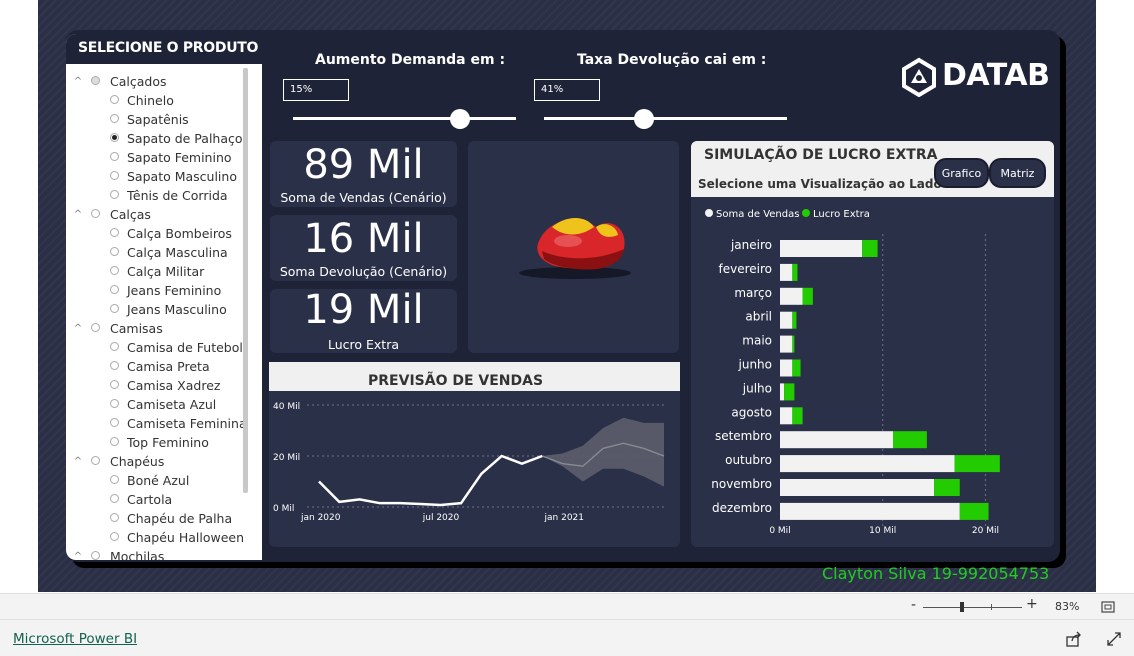 This screenshot has height=656, width=1134. What do you see at coordinates (643, 119) in the screenshot?
I see `return-slider-thumb` at bounding box center [643, 119].